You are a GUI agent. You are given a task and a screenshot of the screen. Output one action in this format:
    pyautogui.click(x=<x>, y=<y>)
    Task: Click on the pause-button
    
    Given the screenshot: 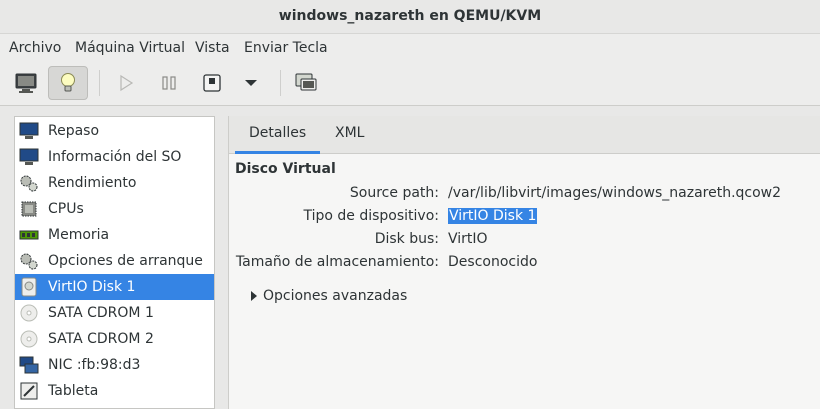 What is the action you would take?
    pyautogui.click(x=169, y=83)
    